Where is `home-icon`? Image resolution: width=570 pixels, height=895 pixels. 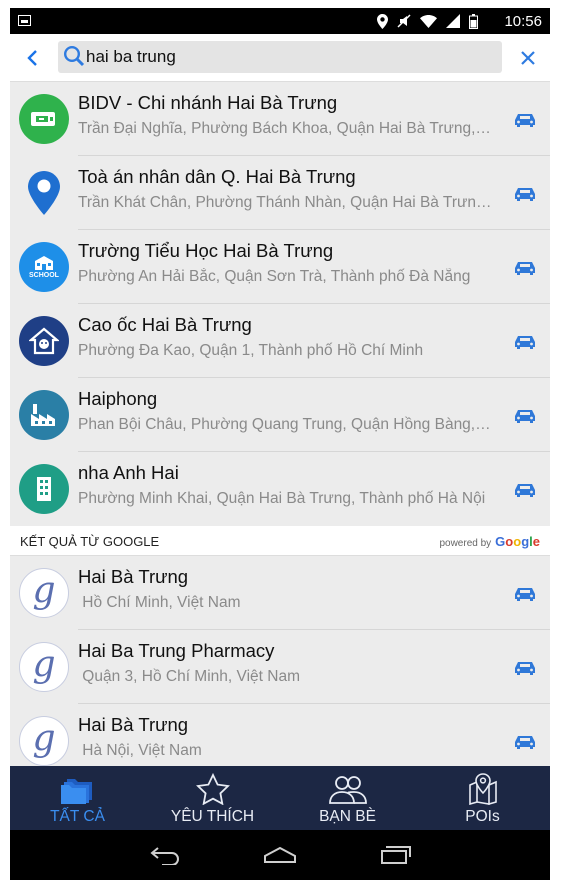 home-icon is located at coordinates (280, 854).